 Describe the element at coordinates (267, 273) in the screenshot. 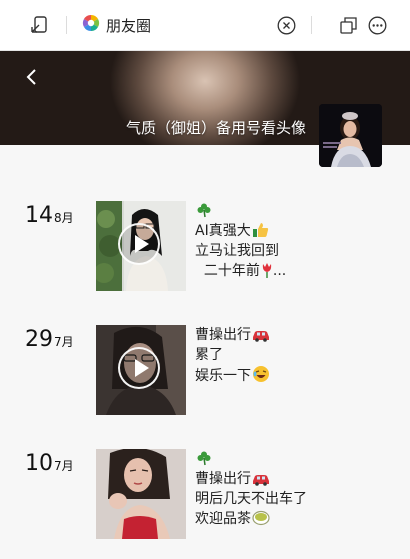

I see `tulip-icon` at that location.